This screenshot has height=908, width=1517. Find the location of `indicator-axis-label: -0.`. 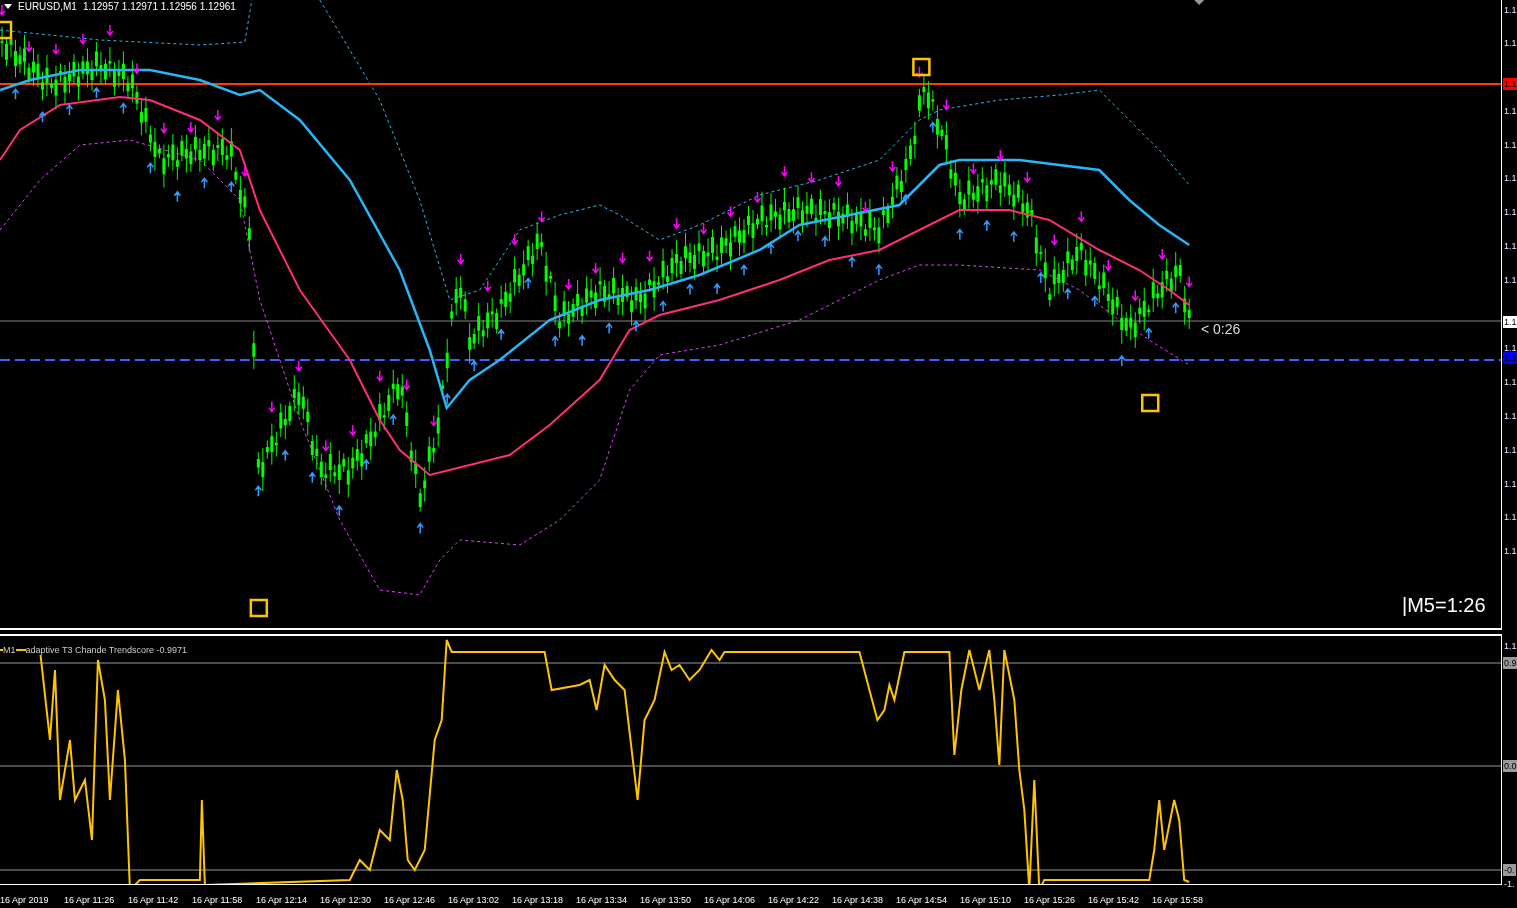

indicator-axis-label: -0. is located at coordinates (1509, 870).